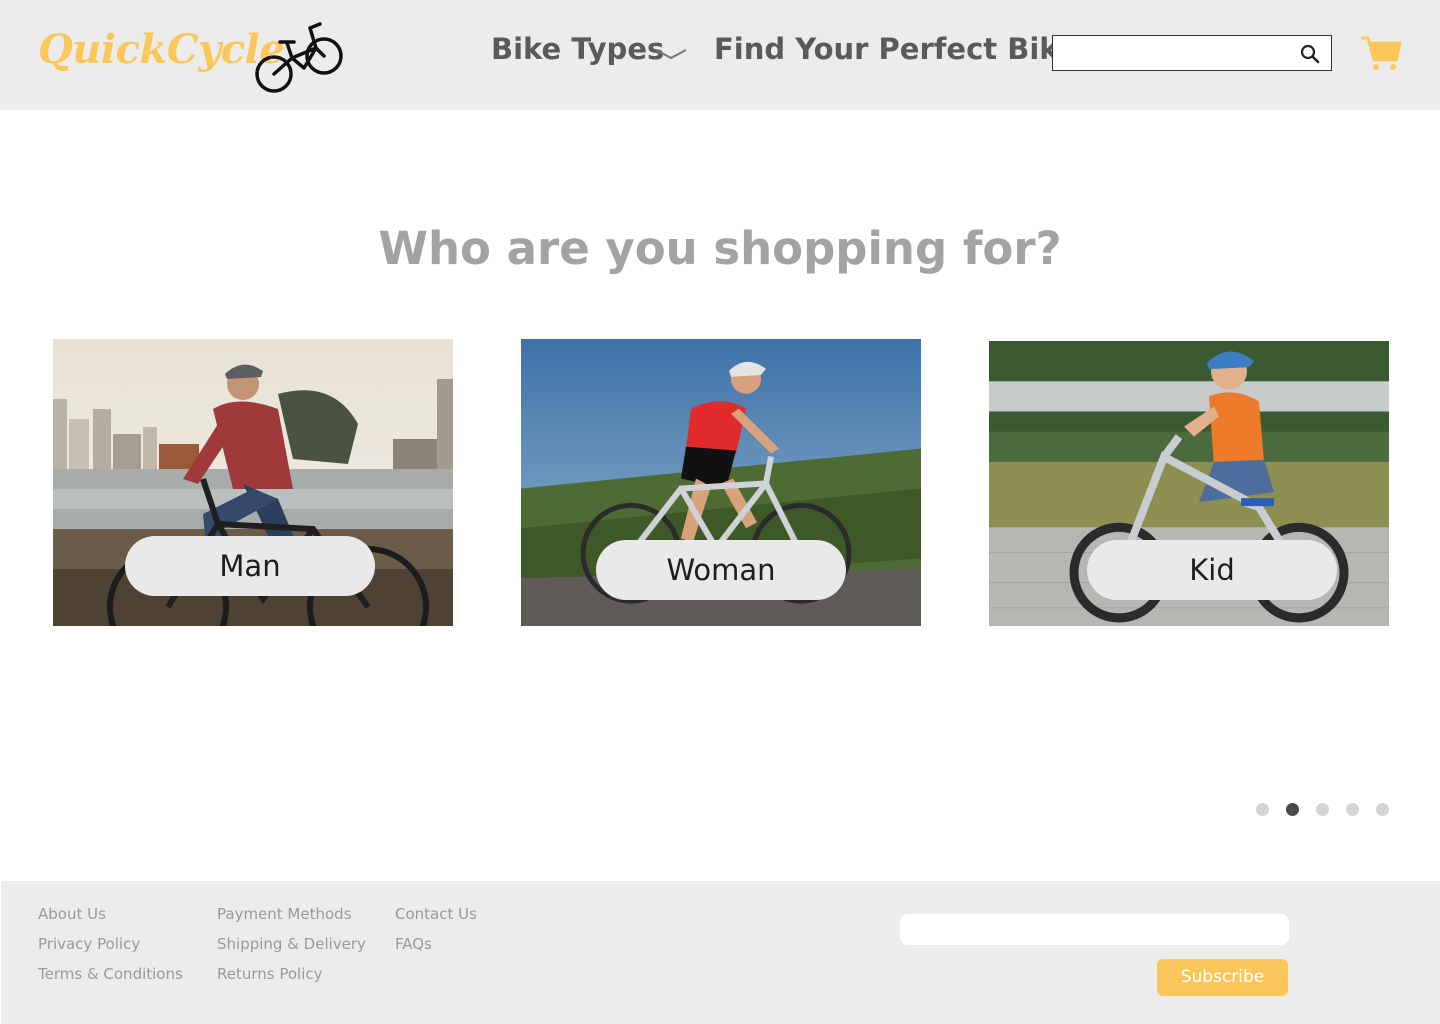 This screenshot has width=1440, height=1024. What do you see at coordinates (72, 914) in the screenshot?
I see `footer-link-about-us: About Us` at bounding box center [72, 914].